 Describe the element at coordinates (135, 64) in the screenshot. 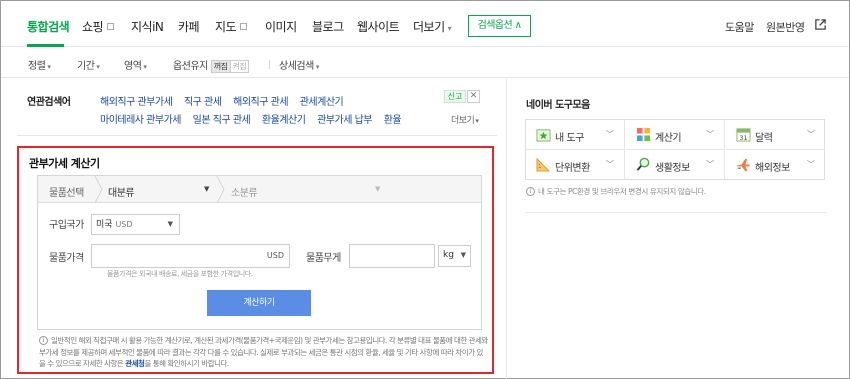

I see `area-option: 영역 ▾` at that location.